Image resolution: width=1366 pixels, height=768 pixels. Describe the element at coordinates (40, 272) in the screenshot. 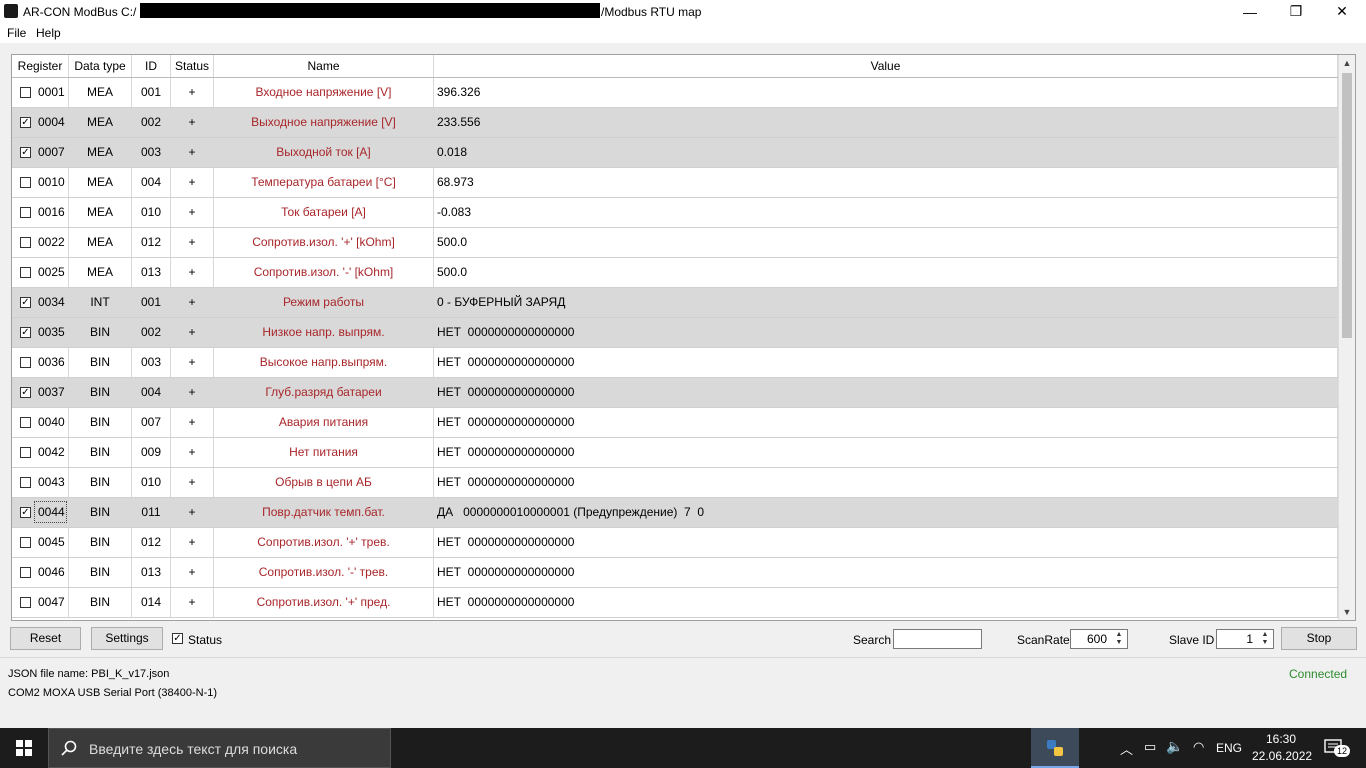

I see `cell-register: 0025` at that location.